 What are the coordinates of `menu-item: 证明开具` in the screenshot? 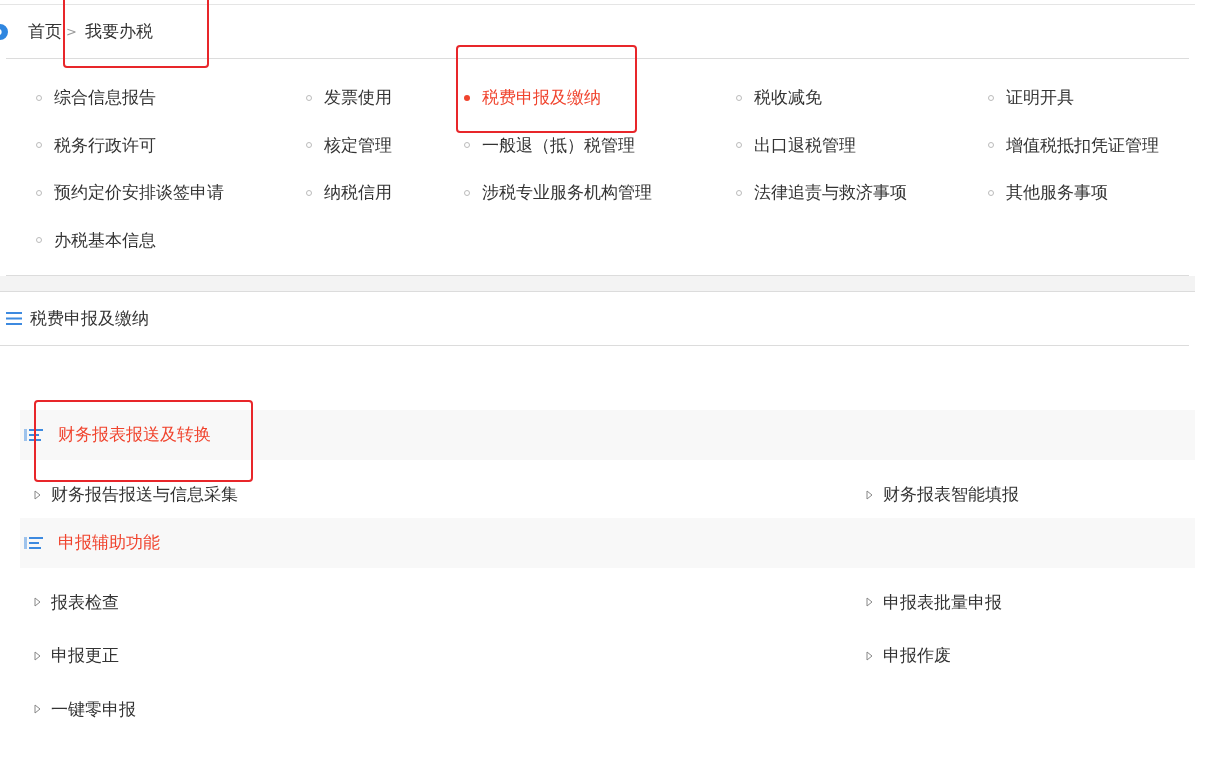 It's located at (1040, 97).